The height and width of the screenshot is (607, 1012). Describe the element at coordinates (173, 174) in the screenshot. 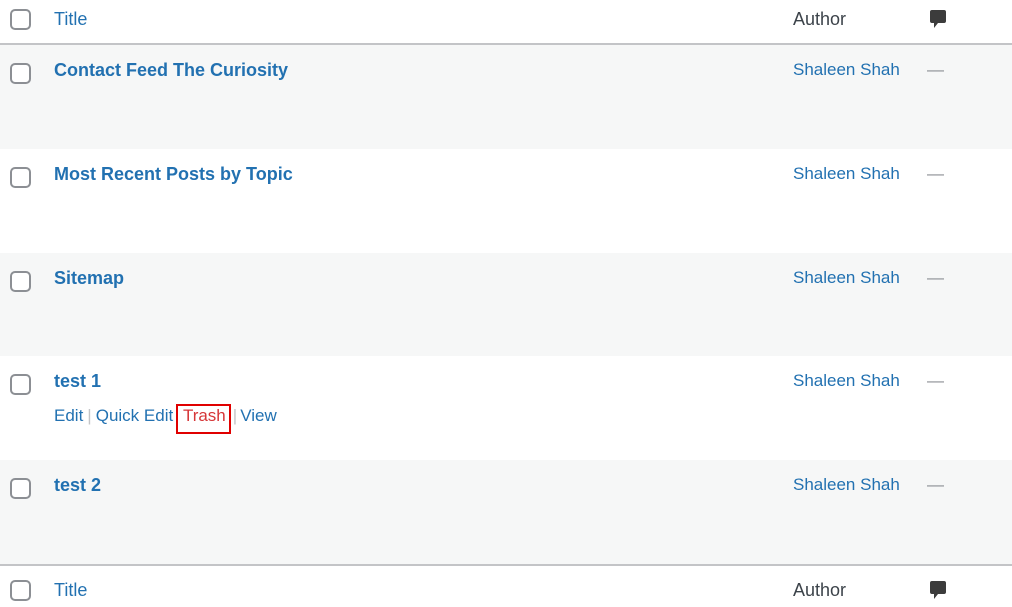

I see `row-title-link: Most Recent Posts by Topic` at that location.